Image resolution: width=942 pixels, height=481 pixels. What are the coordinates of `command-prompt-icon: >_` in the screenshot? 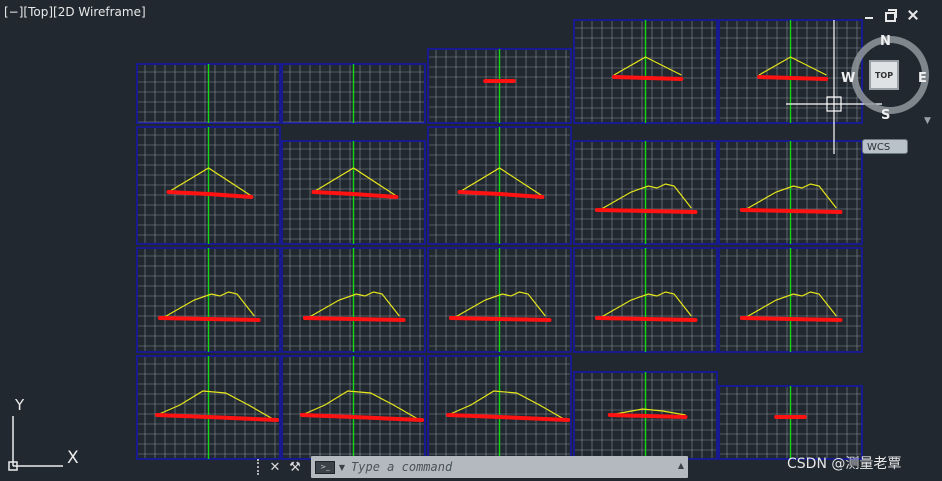 It's located at (324, 467).